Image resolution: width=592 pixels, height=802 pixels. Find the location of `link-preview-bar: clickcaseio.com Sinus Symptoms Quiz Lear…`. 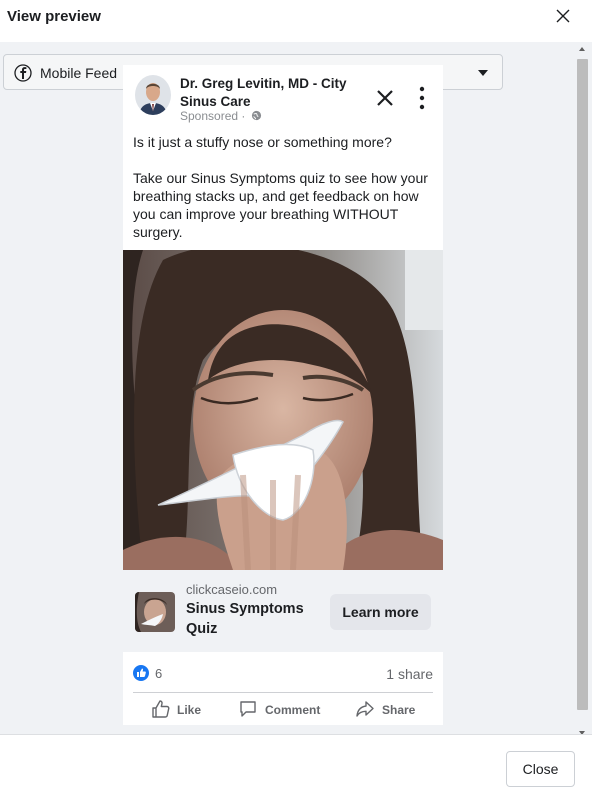

link-preview-bar: clickcaseio.com Sinus Symptoms Quiz Lear… is located at coordinates (283, 611).